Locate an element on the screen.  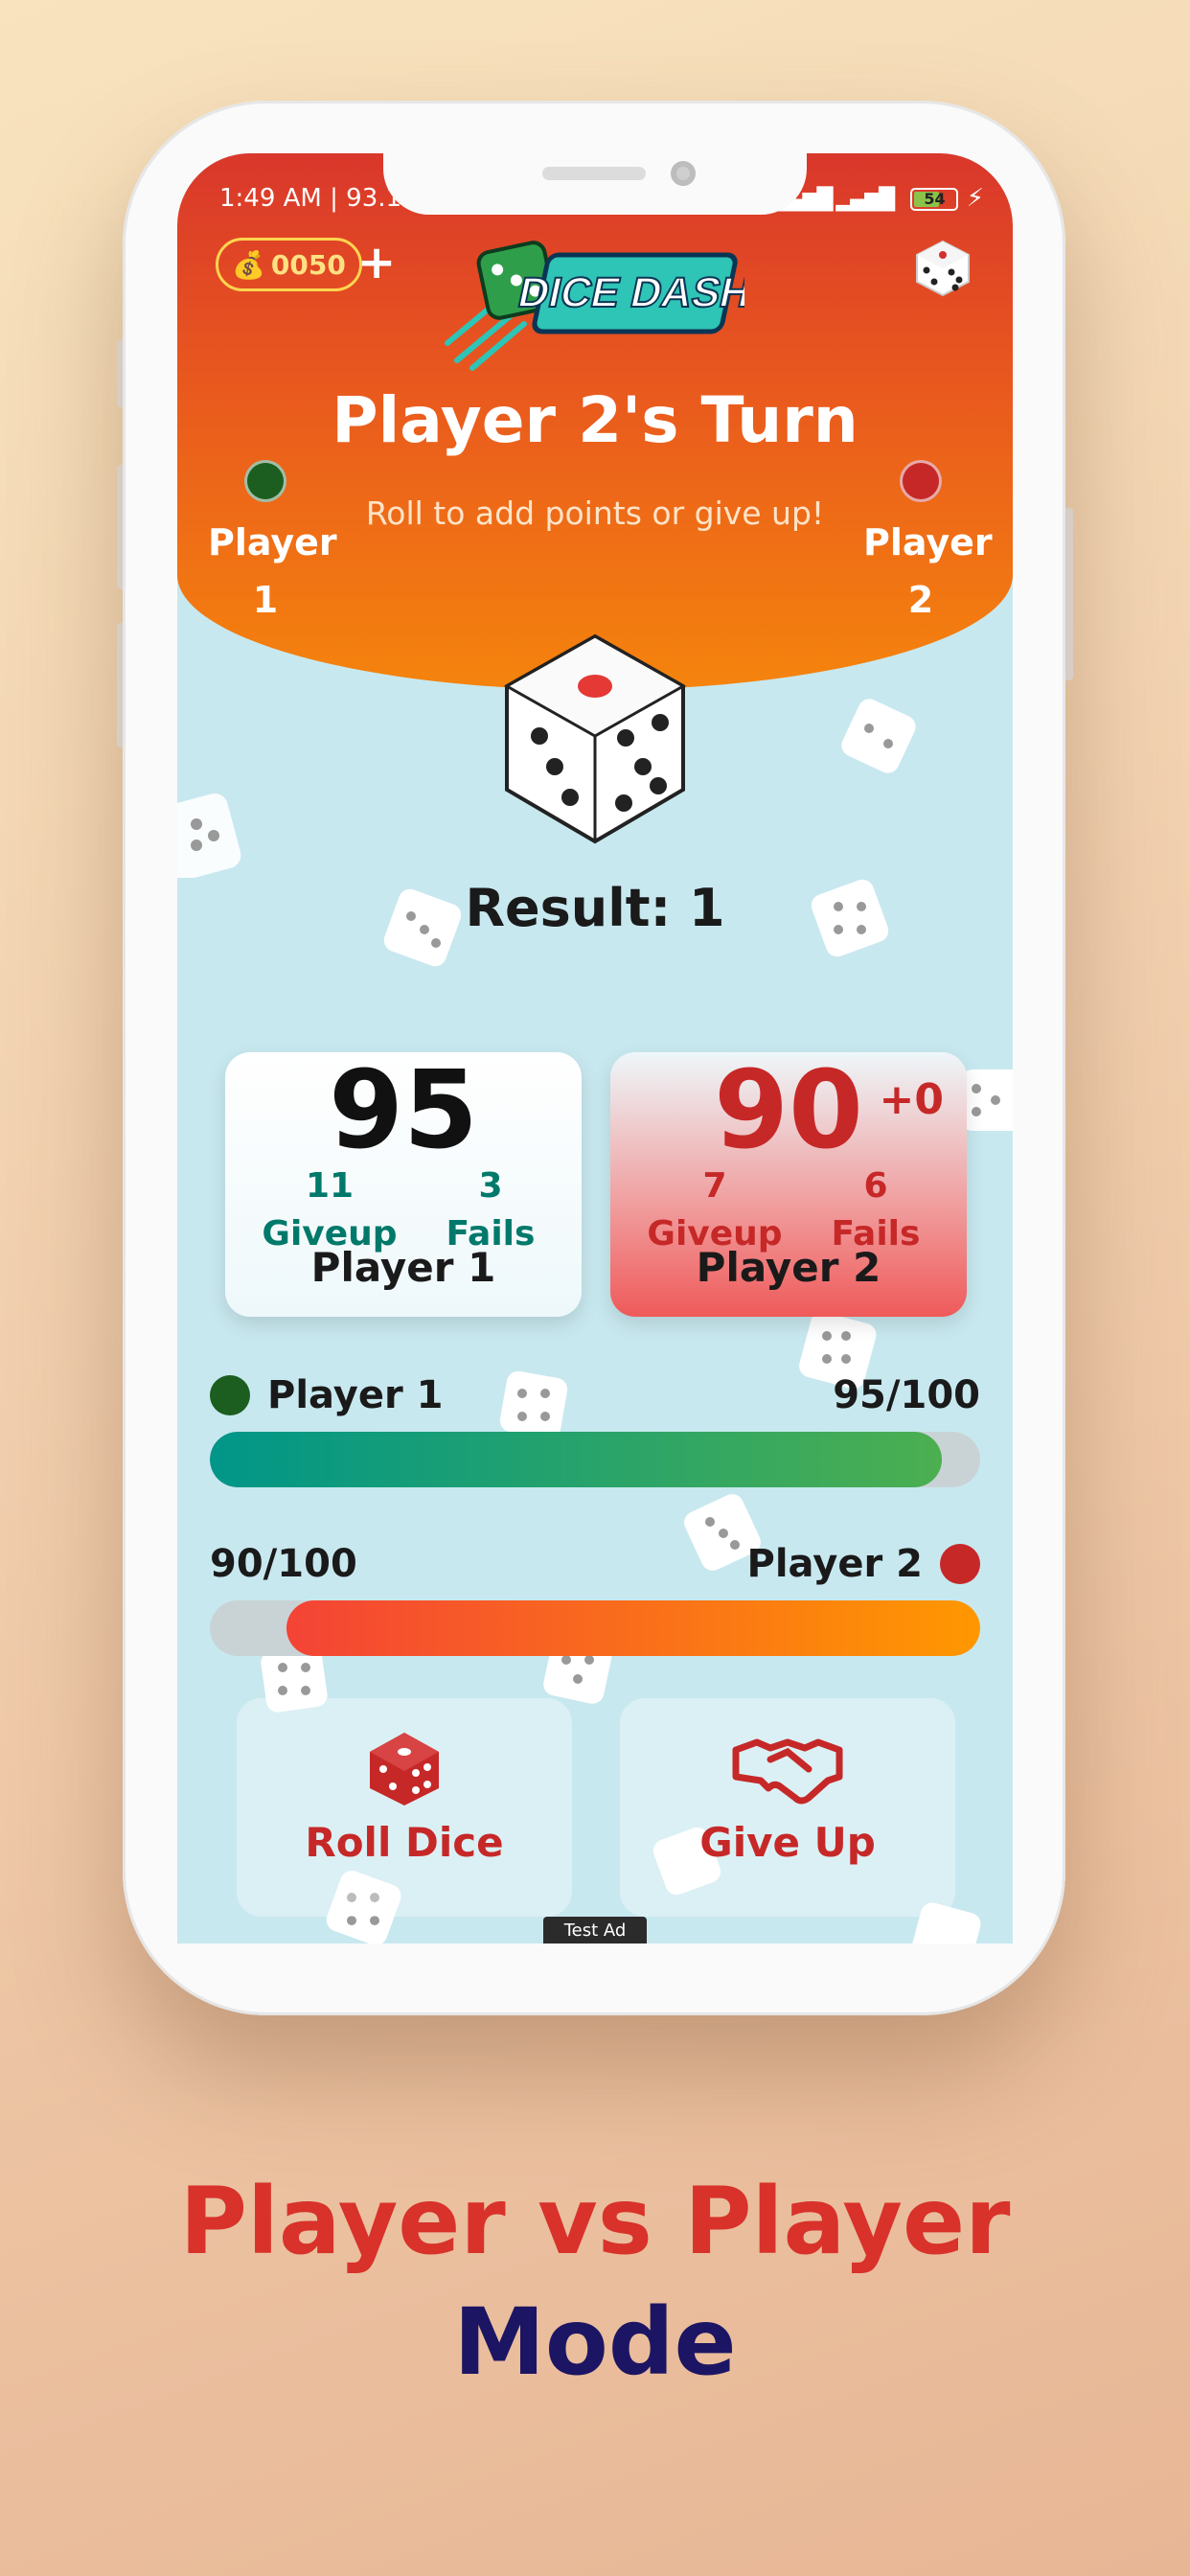
player2-progress-name: Player 2 is located at coordinates (835, 1564).